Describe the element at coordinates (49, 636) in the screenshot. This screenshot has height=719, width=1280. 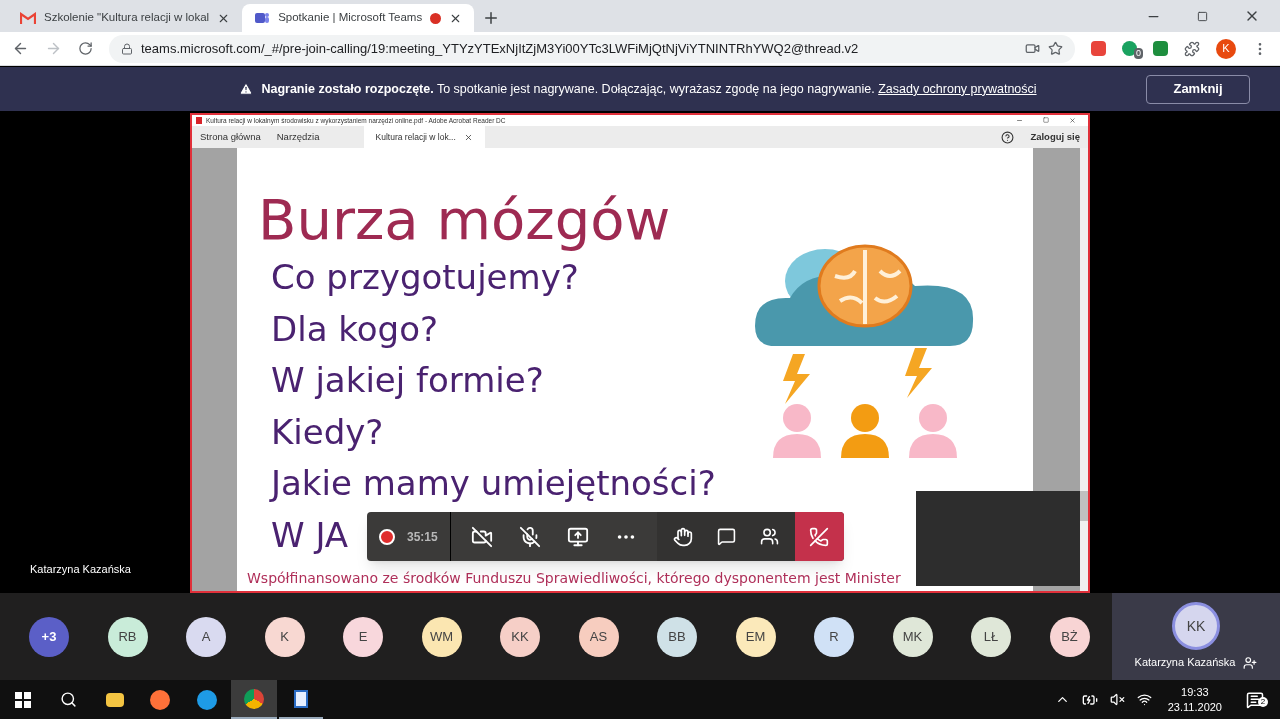
I see `participant-avatar: +3` at that location.